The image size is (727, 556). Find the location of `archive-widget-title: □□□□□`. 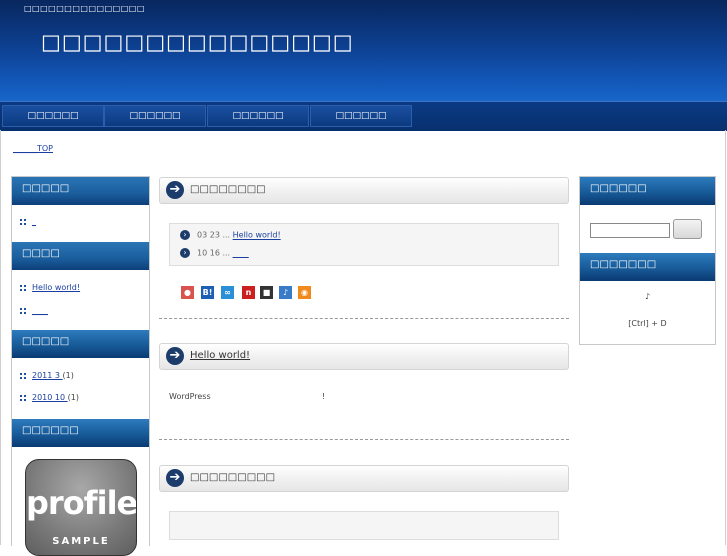

archive-widget-title: □□□□□ is located at coordinates (80, 344).